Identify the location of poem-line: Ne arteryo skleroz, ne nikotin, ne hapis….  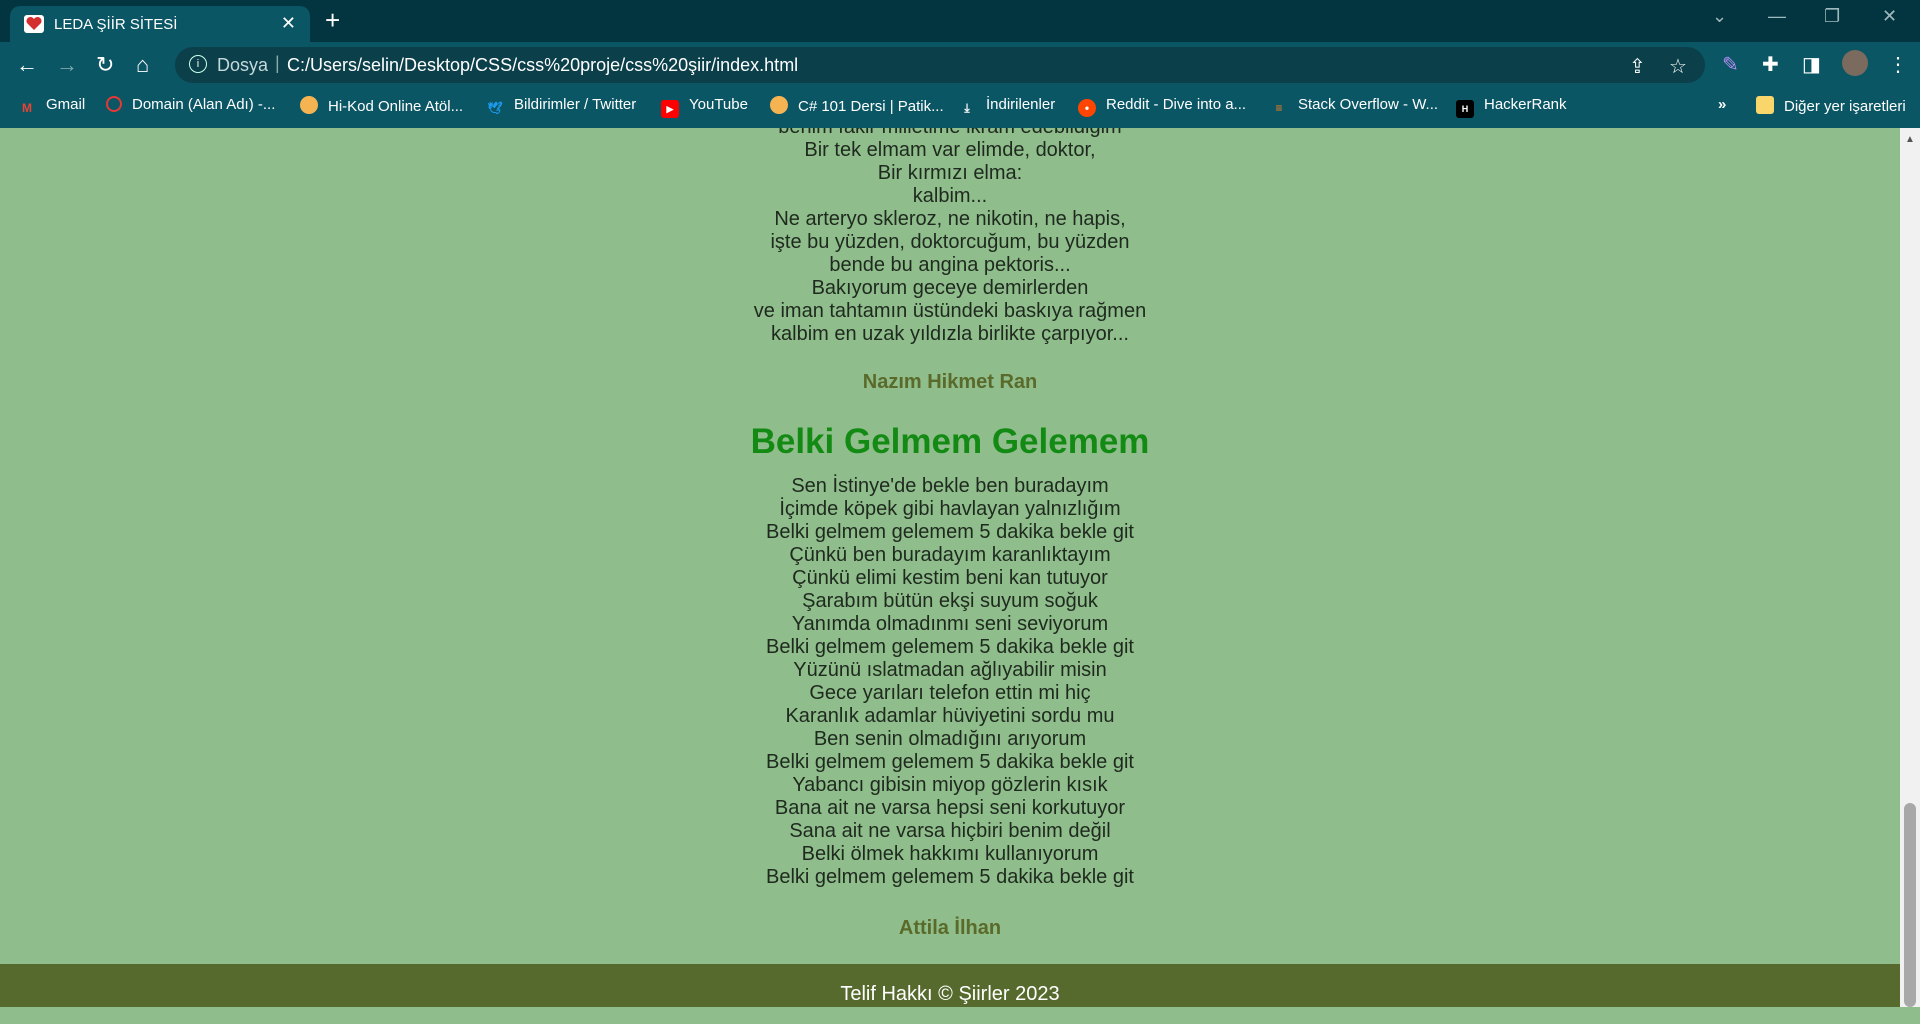
(950, 219).